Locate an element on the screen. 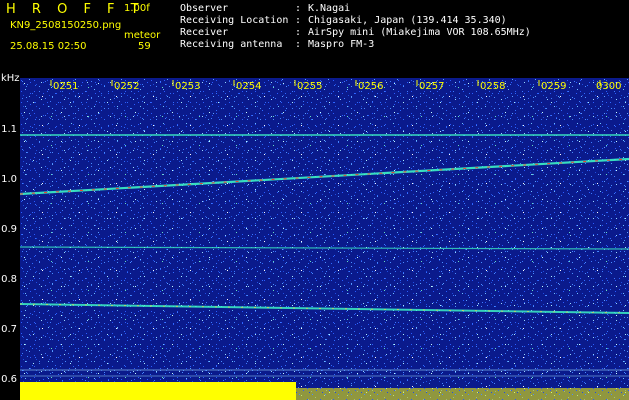 This screenshot has height=400, width=629. freq-label: 0.7 is located at coordinates (9, 329).